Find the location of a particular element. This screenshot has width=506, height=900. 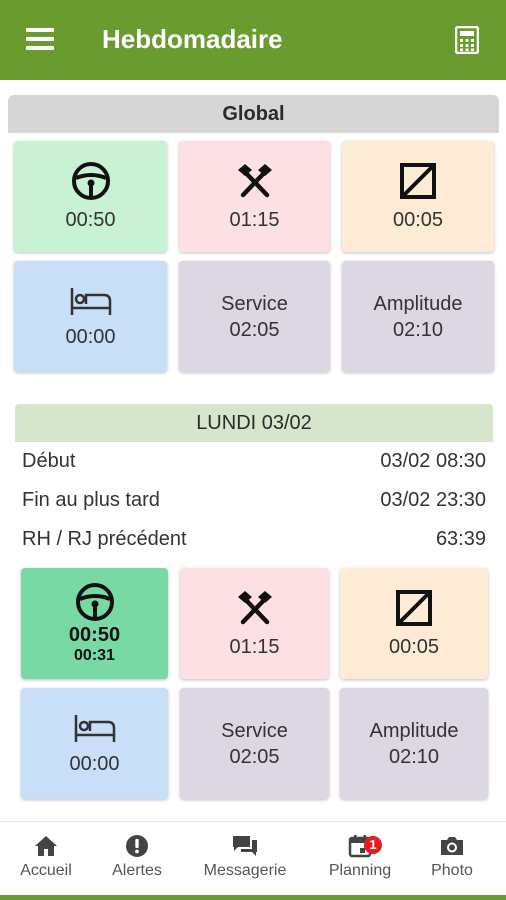

nav-label: Accueil is located at coordinates (46, 870).